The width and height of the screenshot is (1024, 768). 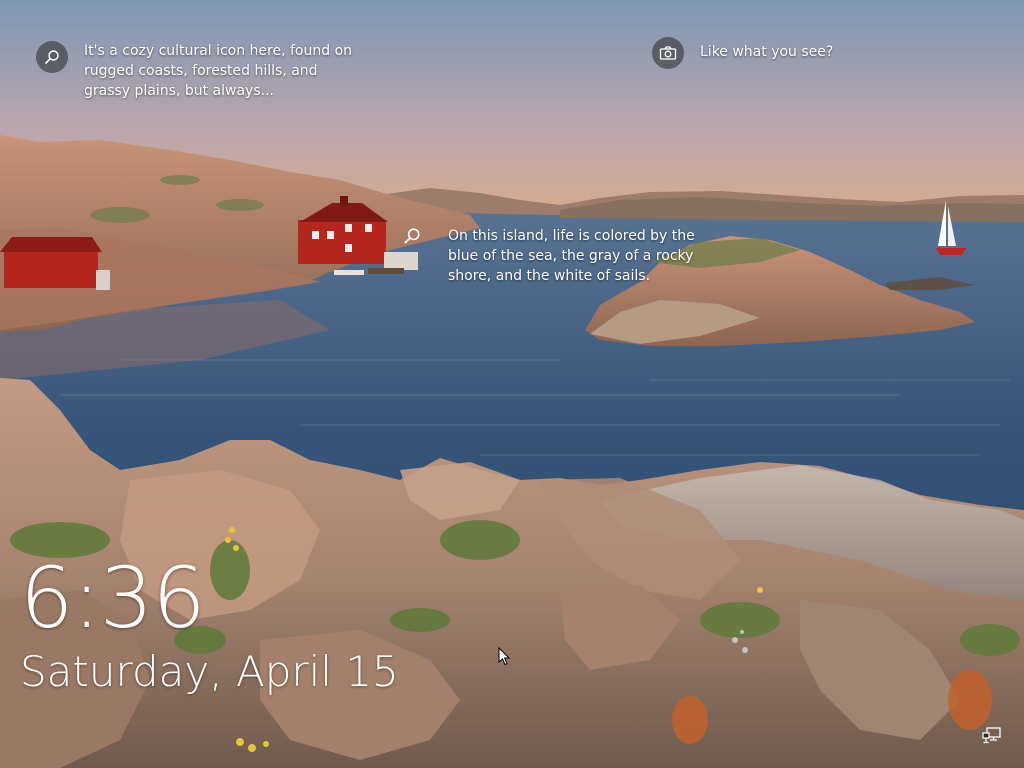 What do you see at coordinates (766, 52) in the screenshot?
I see `spotlight-text-like-what-you-see: Like what you see?` at bounding box center [766, 52].